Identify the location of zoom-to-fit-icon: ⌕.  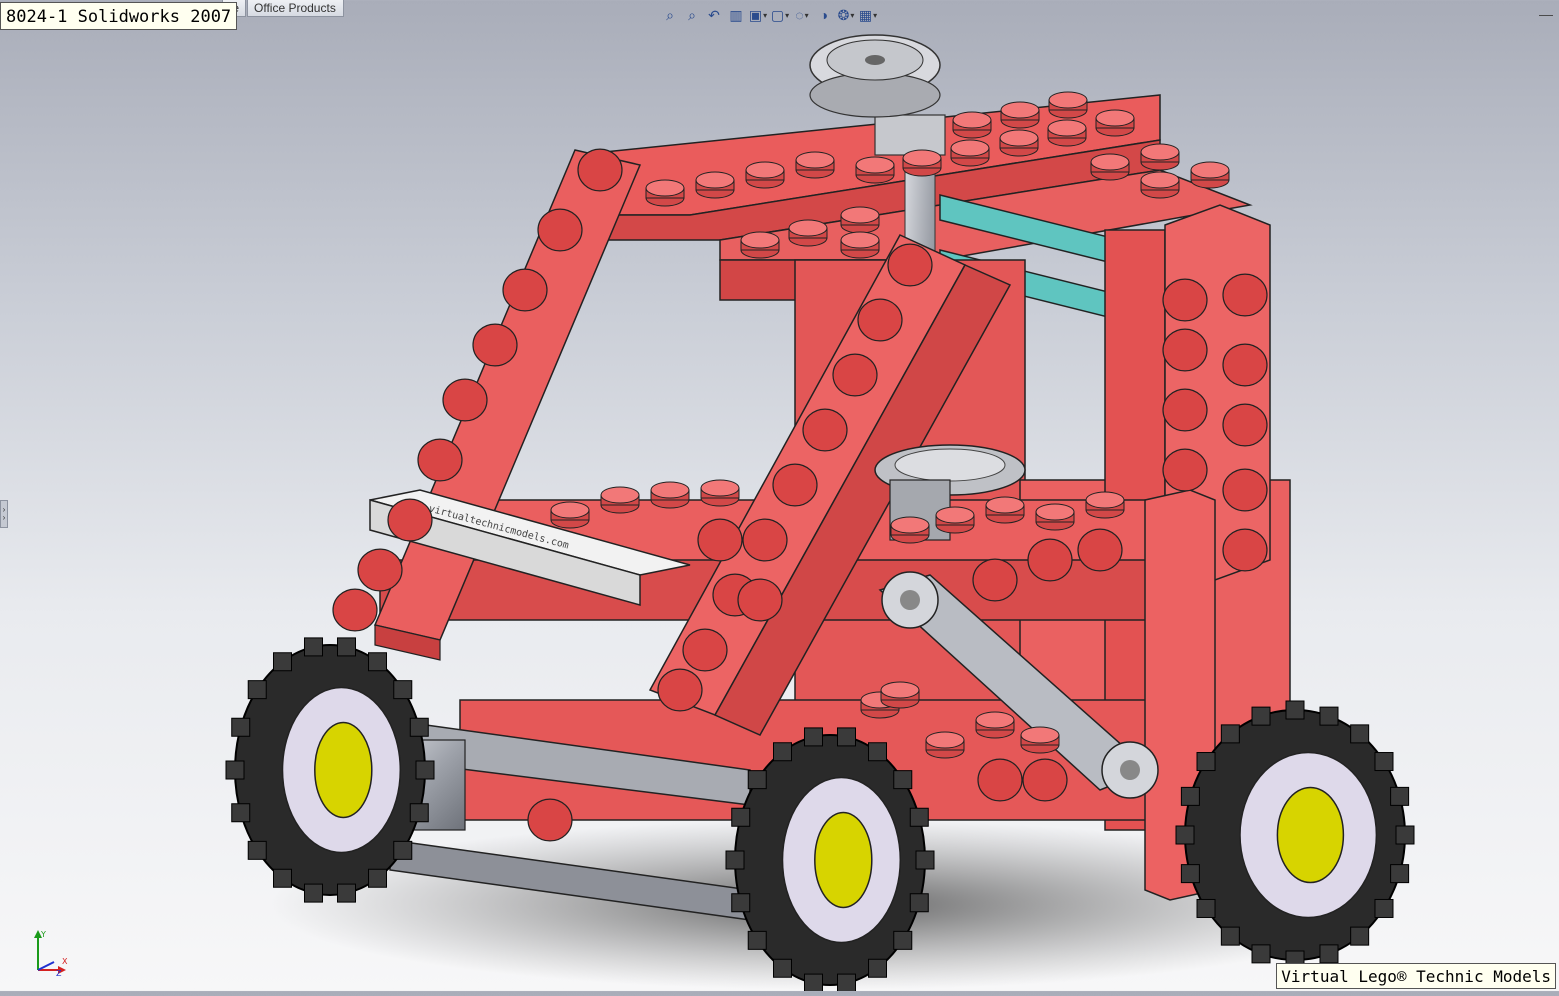
(670, 15).